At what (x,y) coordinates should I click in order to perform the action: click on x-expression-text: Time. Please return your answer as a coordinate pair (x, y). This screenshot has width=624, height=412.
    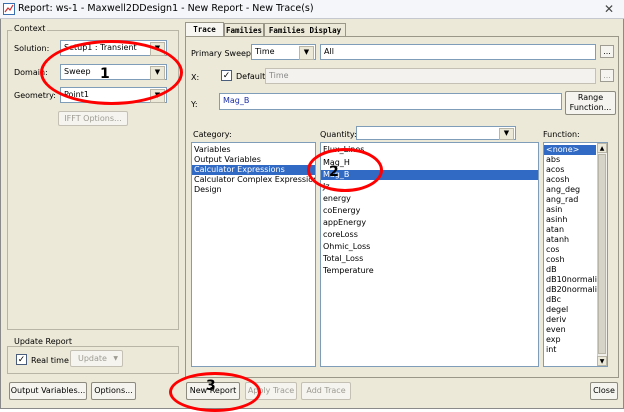
    Looking at the image, I should click on (279, 75).